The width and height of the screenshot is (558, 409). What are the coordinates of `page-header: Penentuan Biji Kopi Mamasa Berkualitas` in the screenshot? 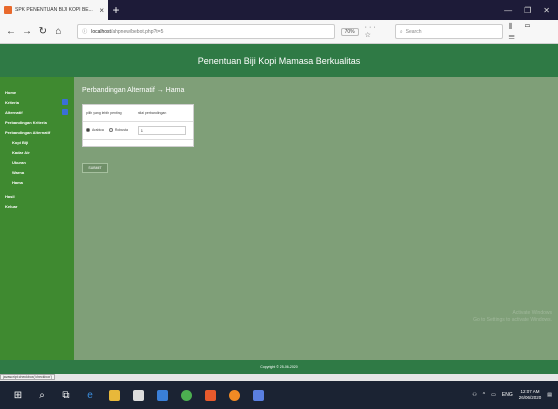 It's located at (279, 60).